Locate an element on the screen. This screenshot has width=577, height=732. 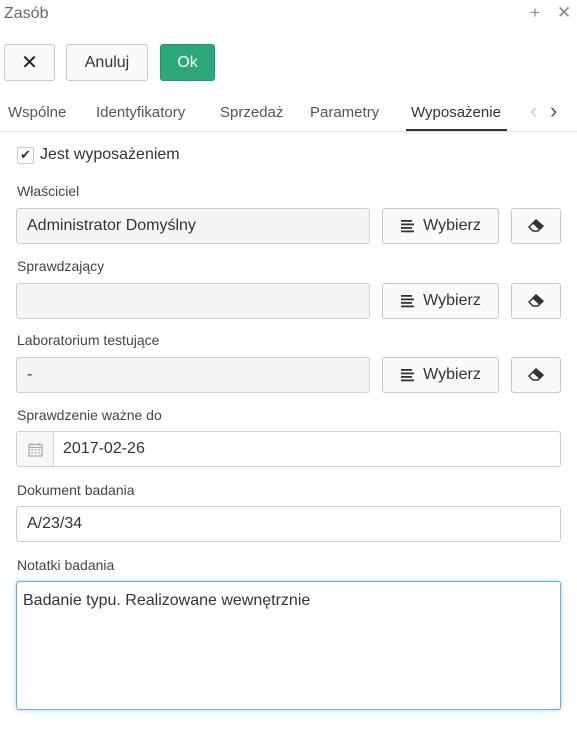
plus-icon: + is located at coordinates (535, 13).